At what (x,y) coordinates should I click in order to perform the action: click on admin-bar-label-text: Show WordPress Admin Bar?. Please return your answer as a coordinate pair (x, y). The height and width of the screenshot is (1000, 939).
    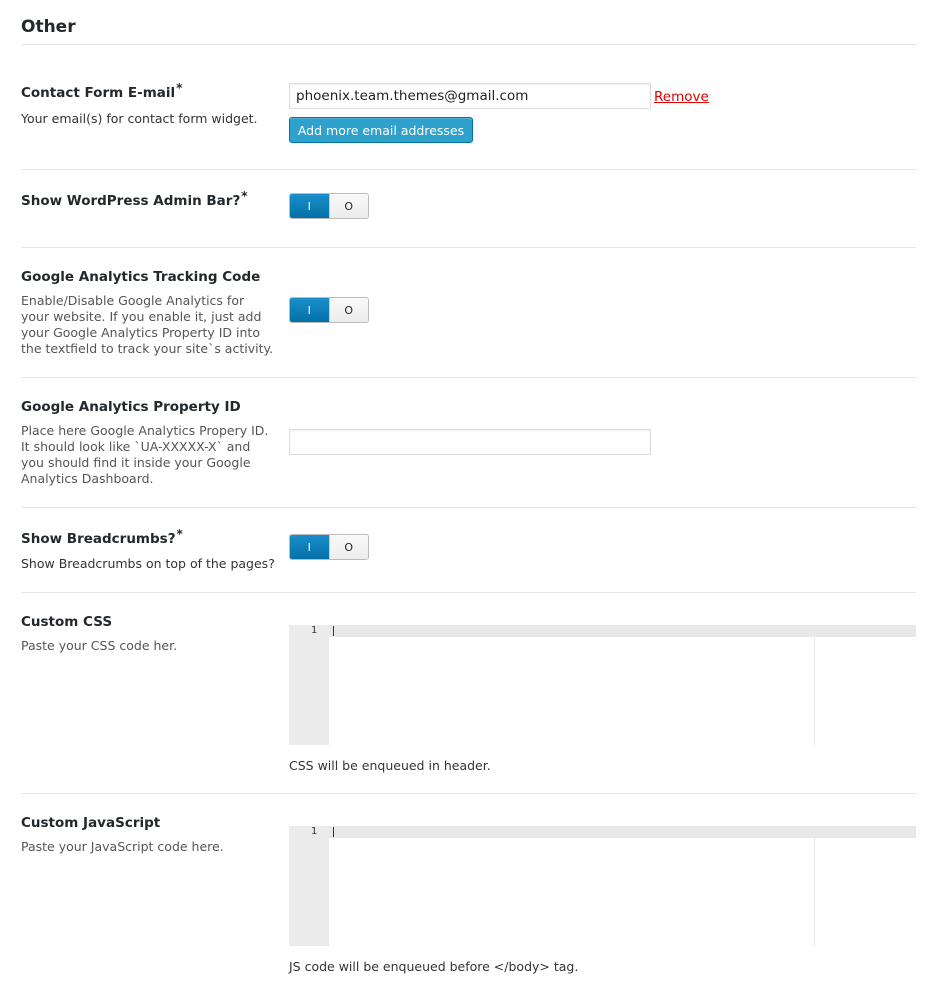
    Looking at the image, I should click on (131, 201).